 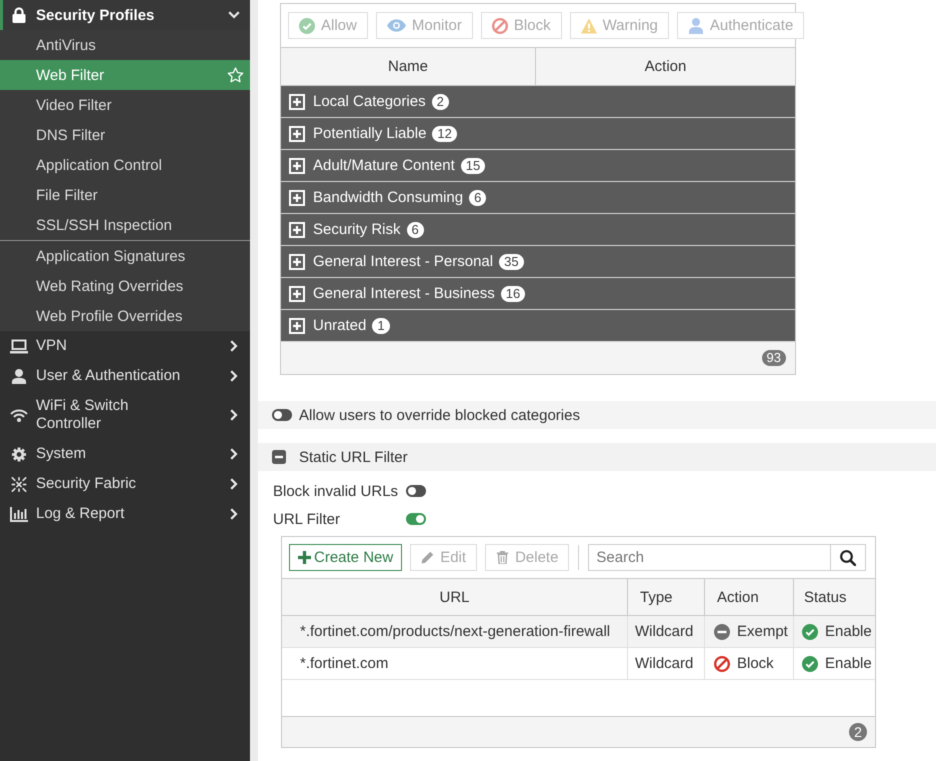 What do you see at coordinates (408, 66) in the screenshot?
I see `column-header: Name` at bounding box center [408, 66].